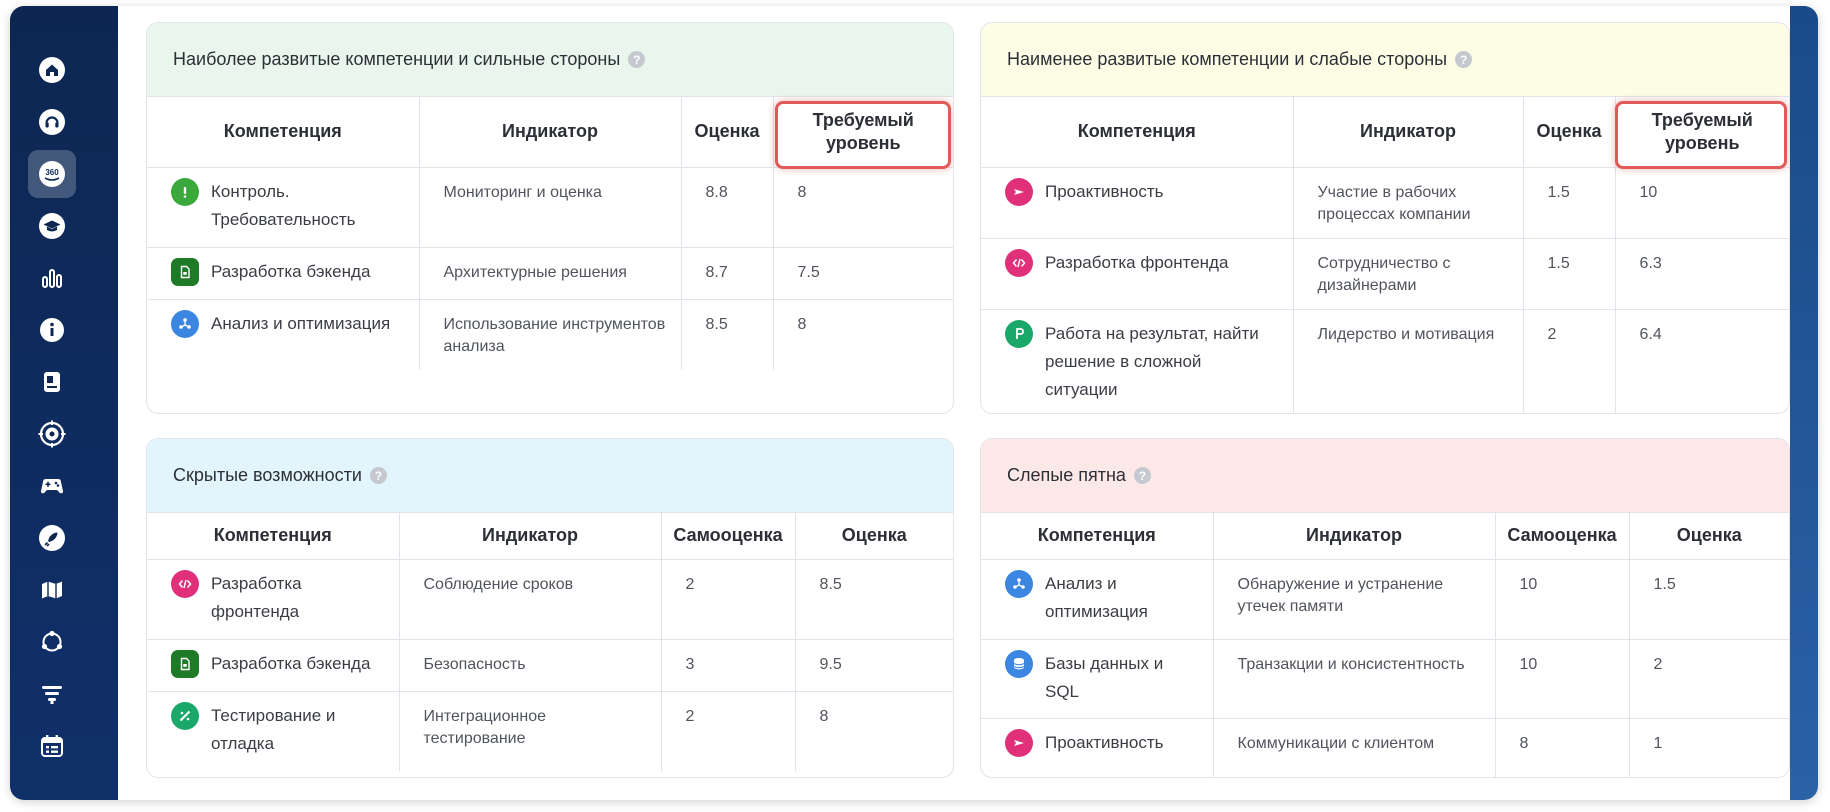  I want to click on competence-name: Разработка фронтенда, so click(1137, 262).